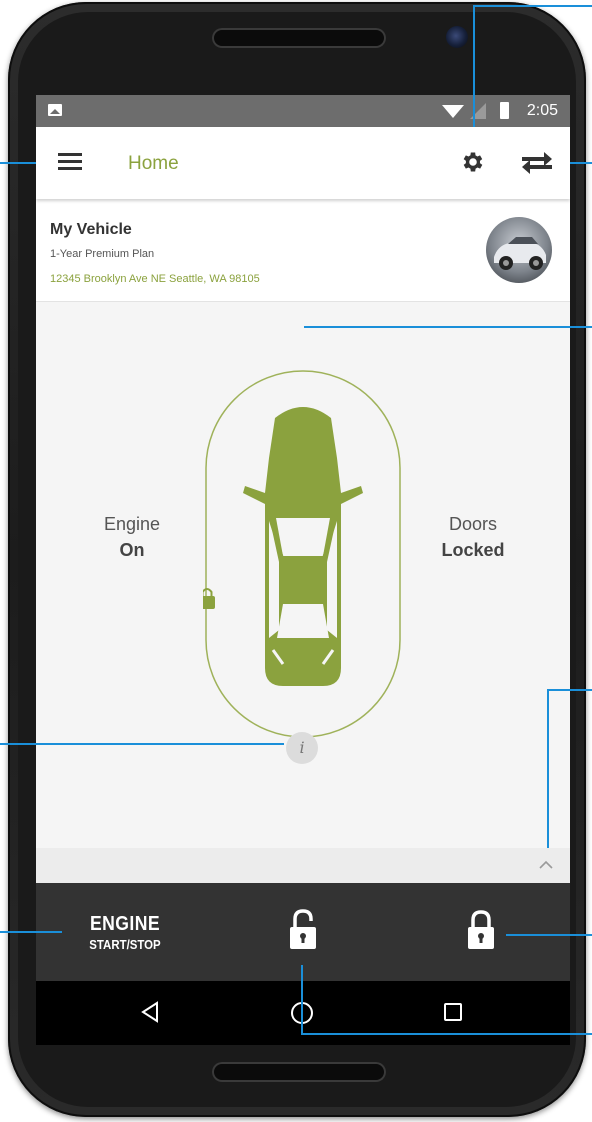 The width and height of the screenshot is (592, 1122). Describe the element at coordinates (55, 110) in the screenshot. I see `image-notification-icon` at that location.